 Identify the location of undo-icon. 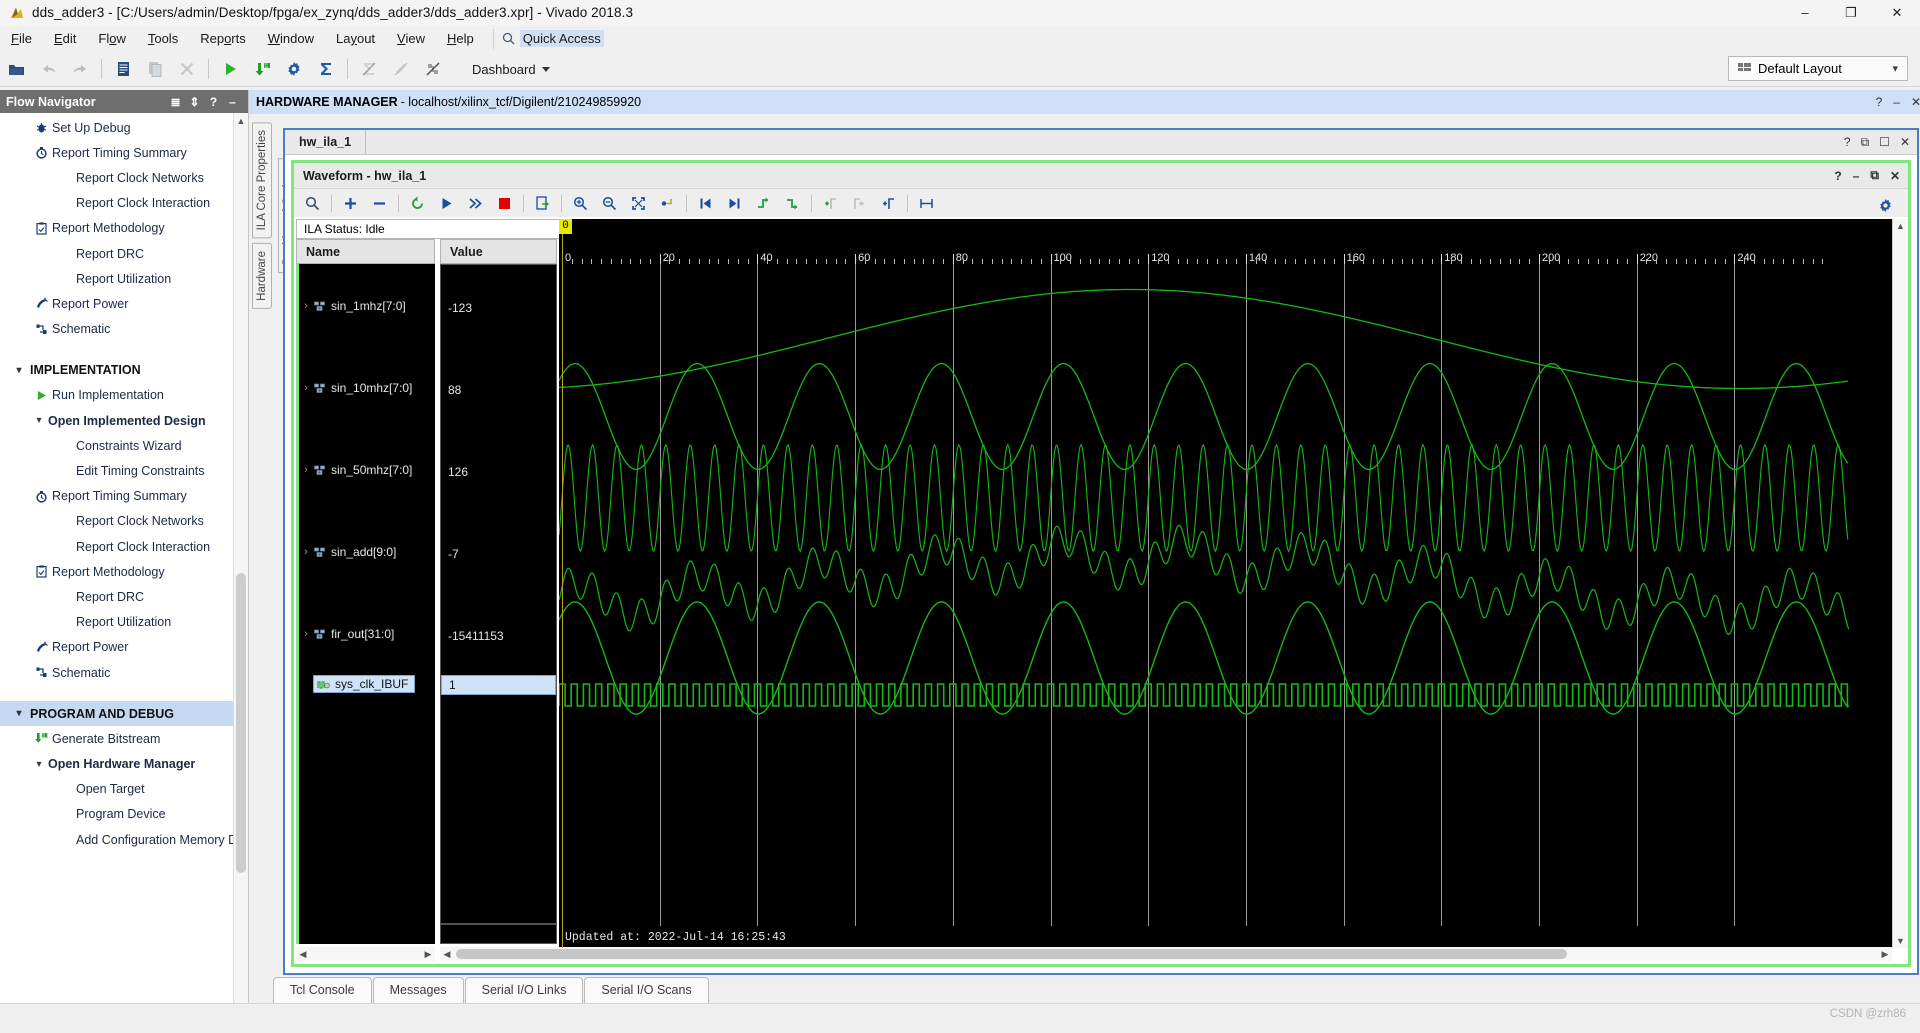
(48, 69).